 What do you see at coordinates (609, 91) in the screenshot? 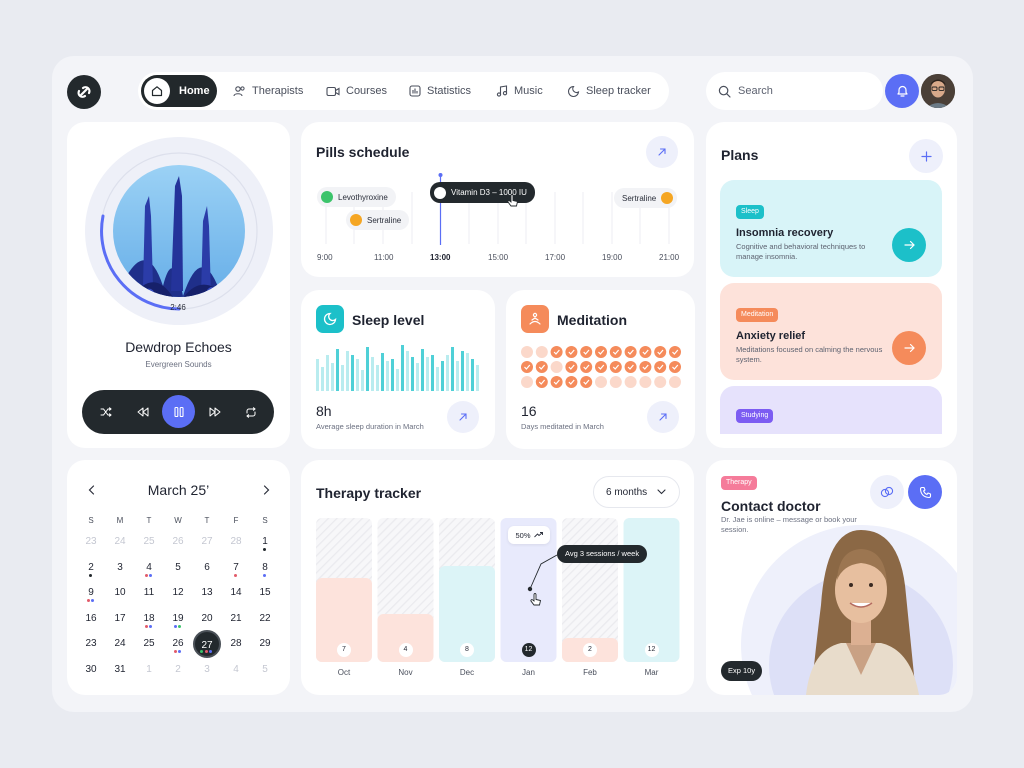
I see `nav-sleep-tracker: Sleep tracker` at bounding box center [609, 91].